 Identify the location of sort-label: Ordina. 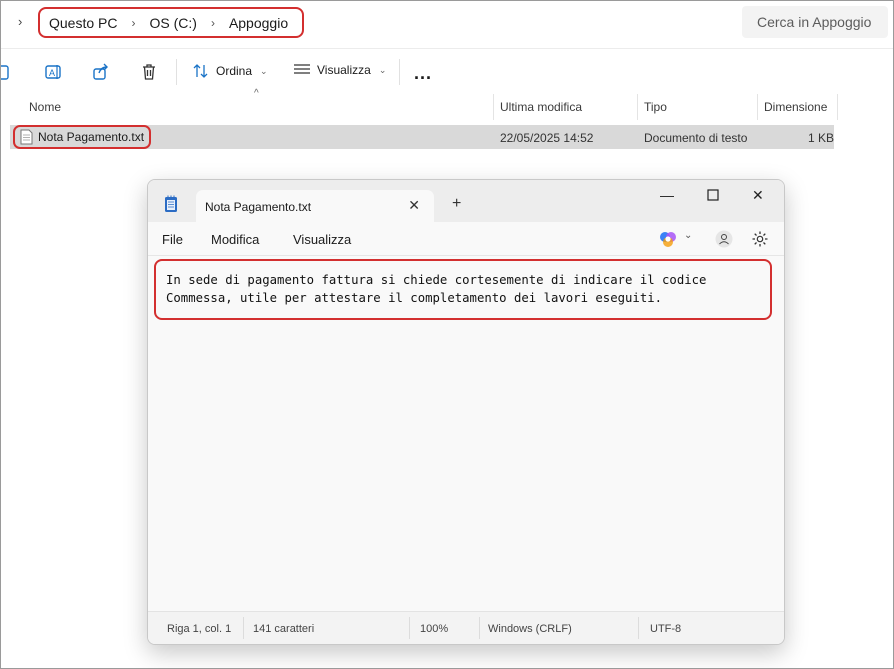
(234, 71).